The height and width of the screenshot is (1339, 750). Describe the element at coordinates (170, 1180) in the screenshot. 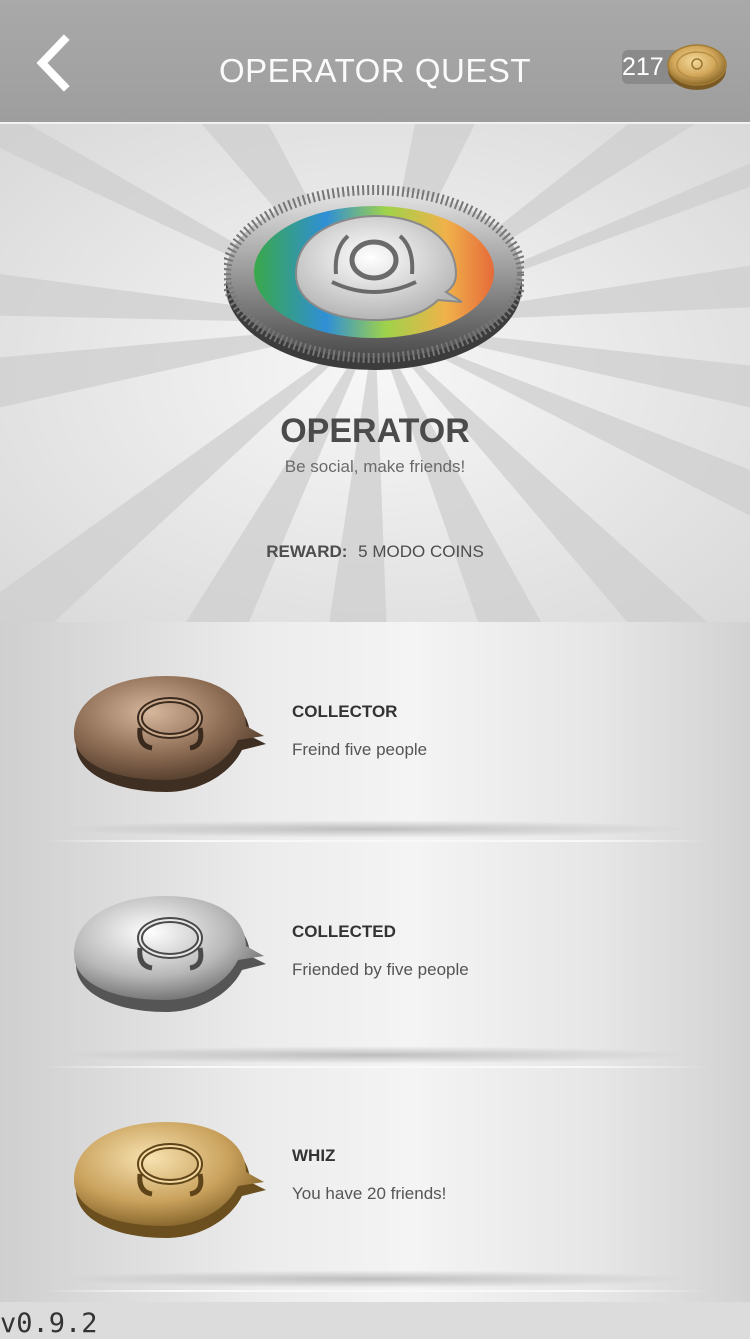

I see `gold-badge-icon` at that location.